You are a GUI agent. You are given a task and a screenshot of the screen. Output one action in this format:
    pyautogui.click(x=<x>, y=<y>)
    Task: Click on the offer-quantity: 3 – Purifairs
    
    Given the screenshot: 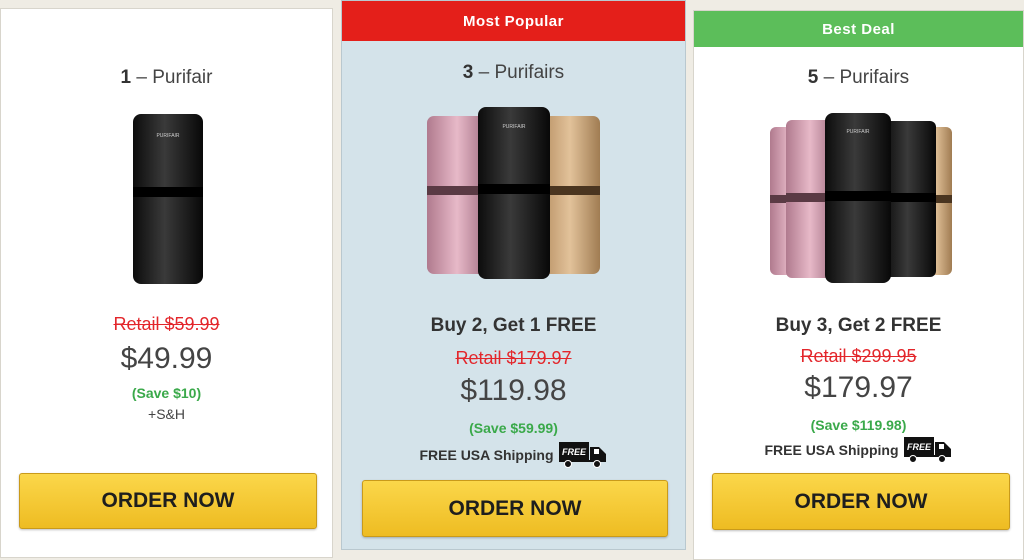 What is the action you would take?
    pyautogui.click(x=513, y=72)
    